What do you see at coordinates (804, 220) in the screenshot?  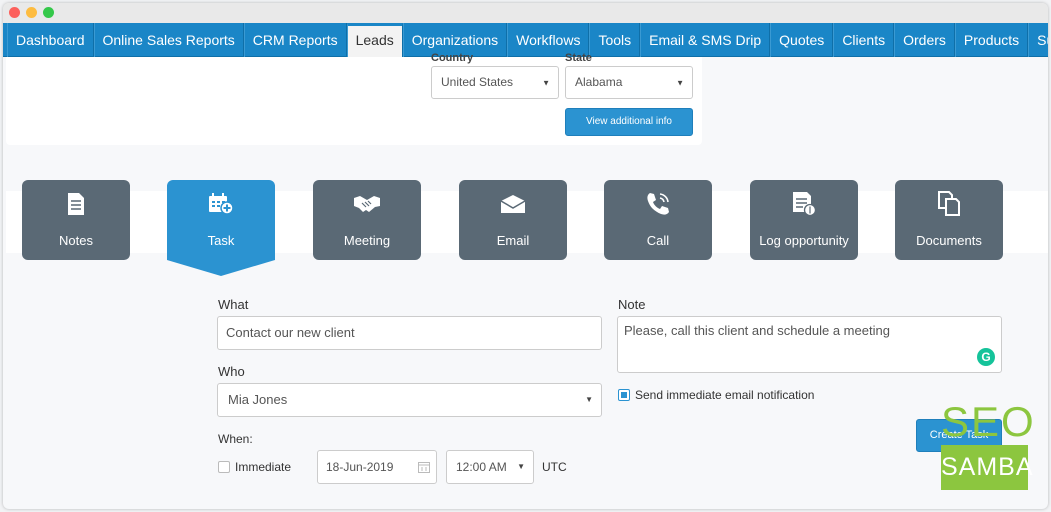 I see `tab-log-opportunity: Log opportunity` at bounding box center [804, 220].